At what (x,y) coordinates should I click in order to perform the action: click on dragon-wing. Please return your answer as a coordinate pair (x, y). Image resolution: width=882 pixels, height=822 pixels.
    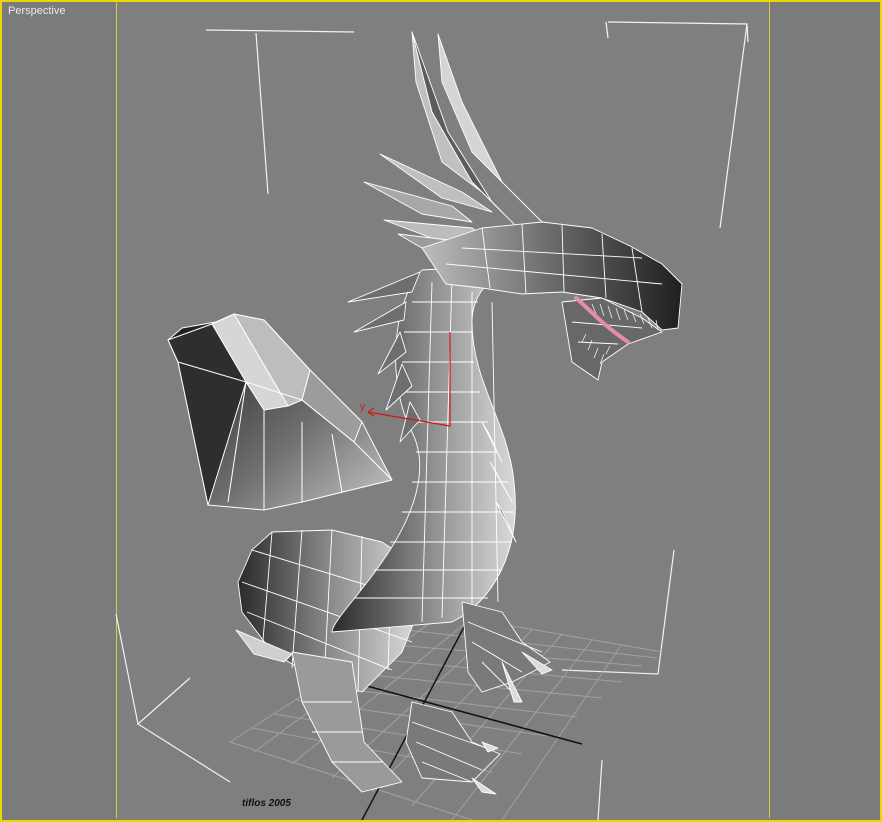
    Looking at the image, I should click on (280, 412).